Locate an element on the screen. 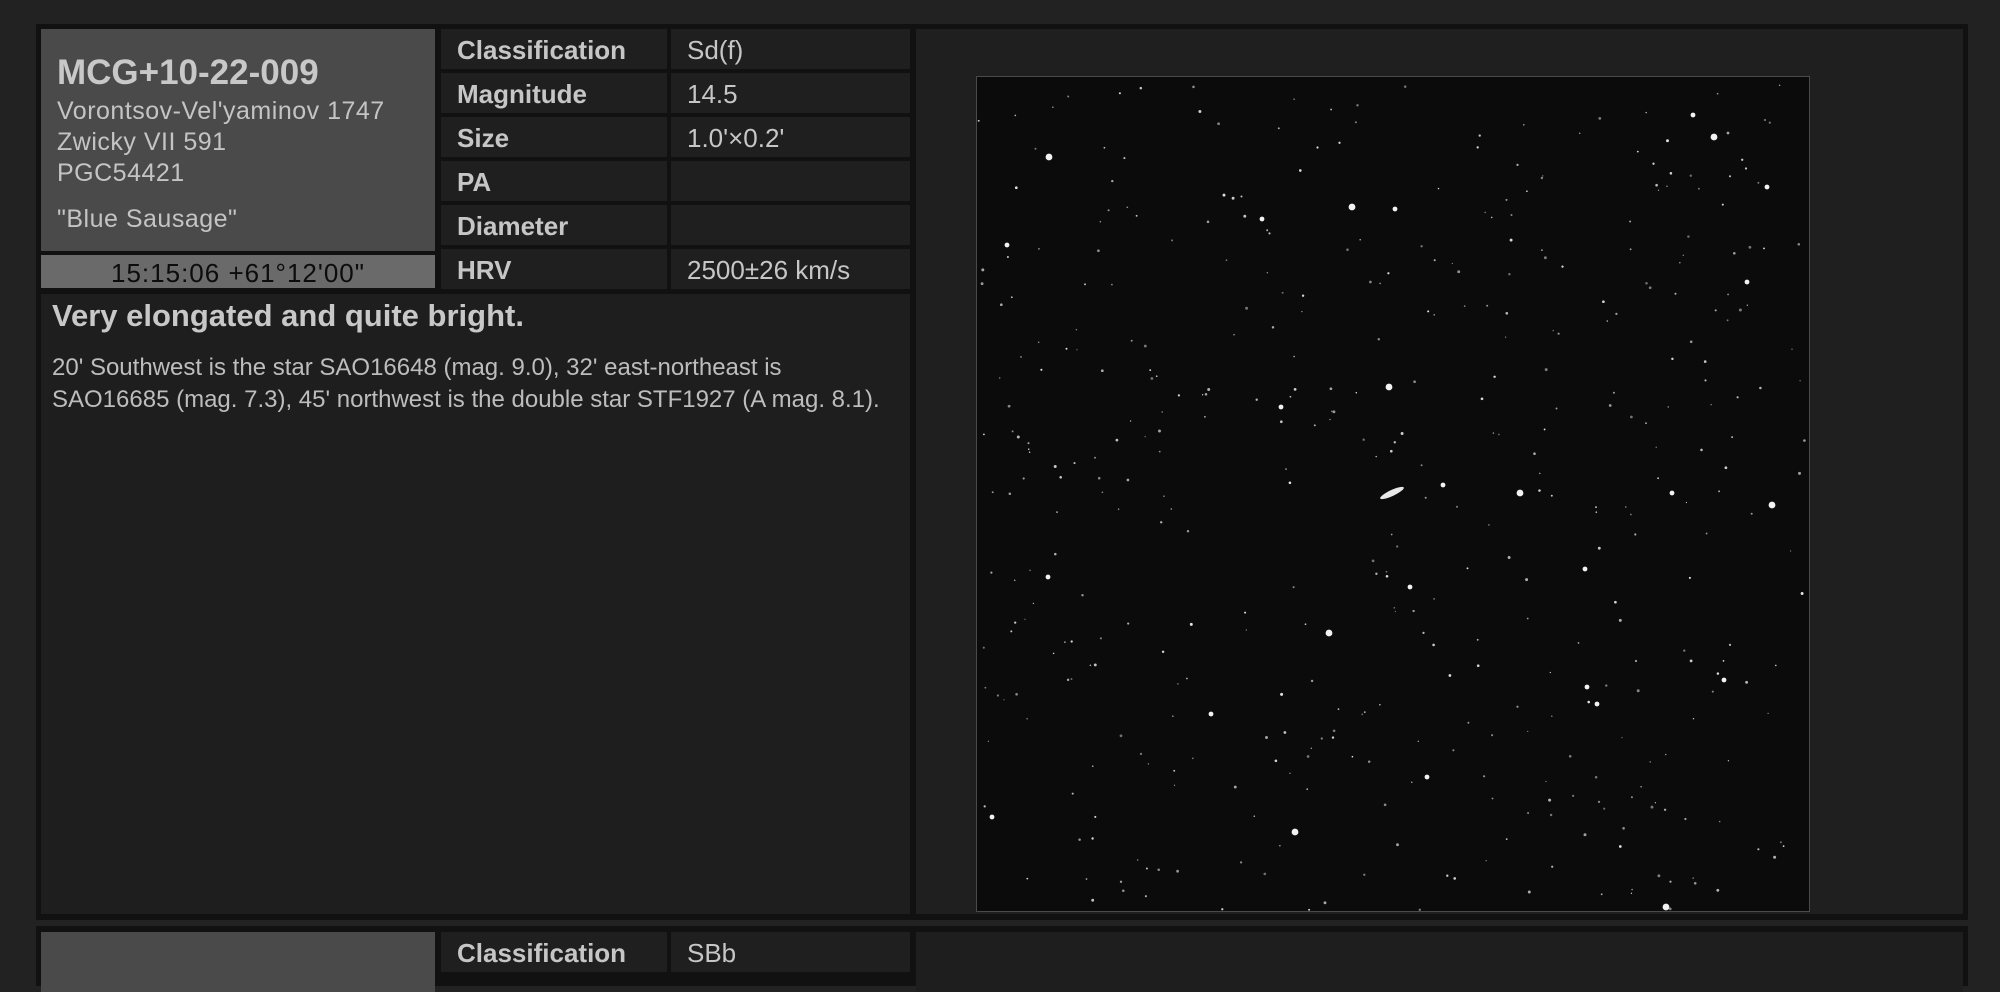 Image resolution: width=2000 pixels, height=992 pixels. galaxy is located at coordinates (1392, 493).